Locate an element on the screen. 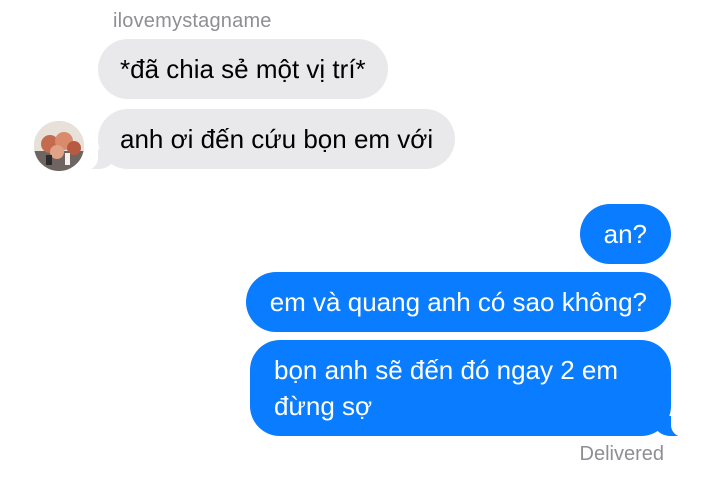 The width and height of the screenshot is (720, 478). outgoing-message: bọn anh sẽ đến đó ngay 2 em đừng sợ is located at coordinates (467, 388).